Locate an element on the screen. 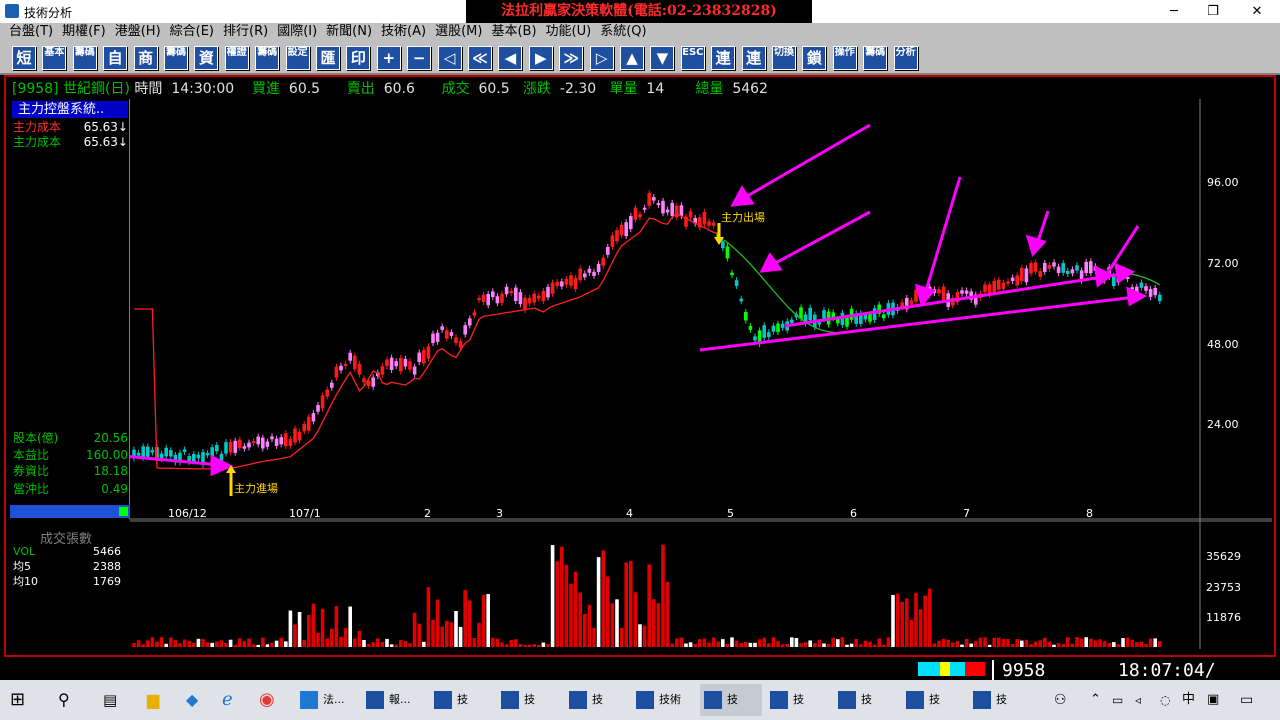 The height and width of the screenshot is (720, 1280). toolbar-button: 匯 is located at coordinates (328, 58).